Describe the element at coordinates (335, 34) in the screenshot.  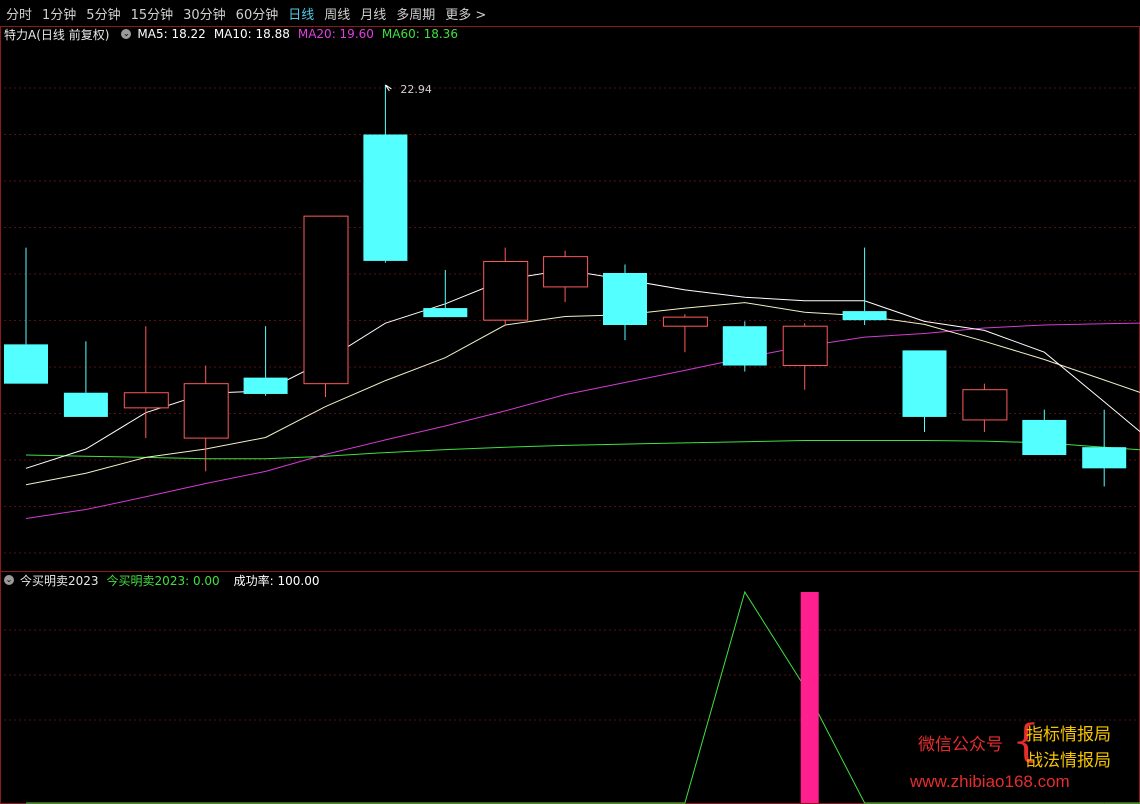
I see `legend-ma20: MA20: 19.60` at that location.